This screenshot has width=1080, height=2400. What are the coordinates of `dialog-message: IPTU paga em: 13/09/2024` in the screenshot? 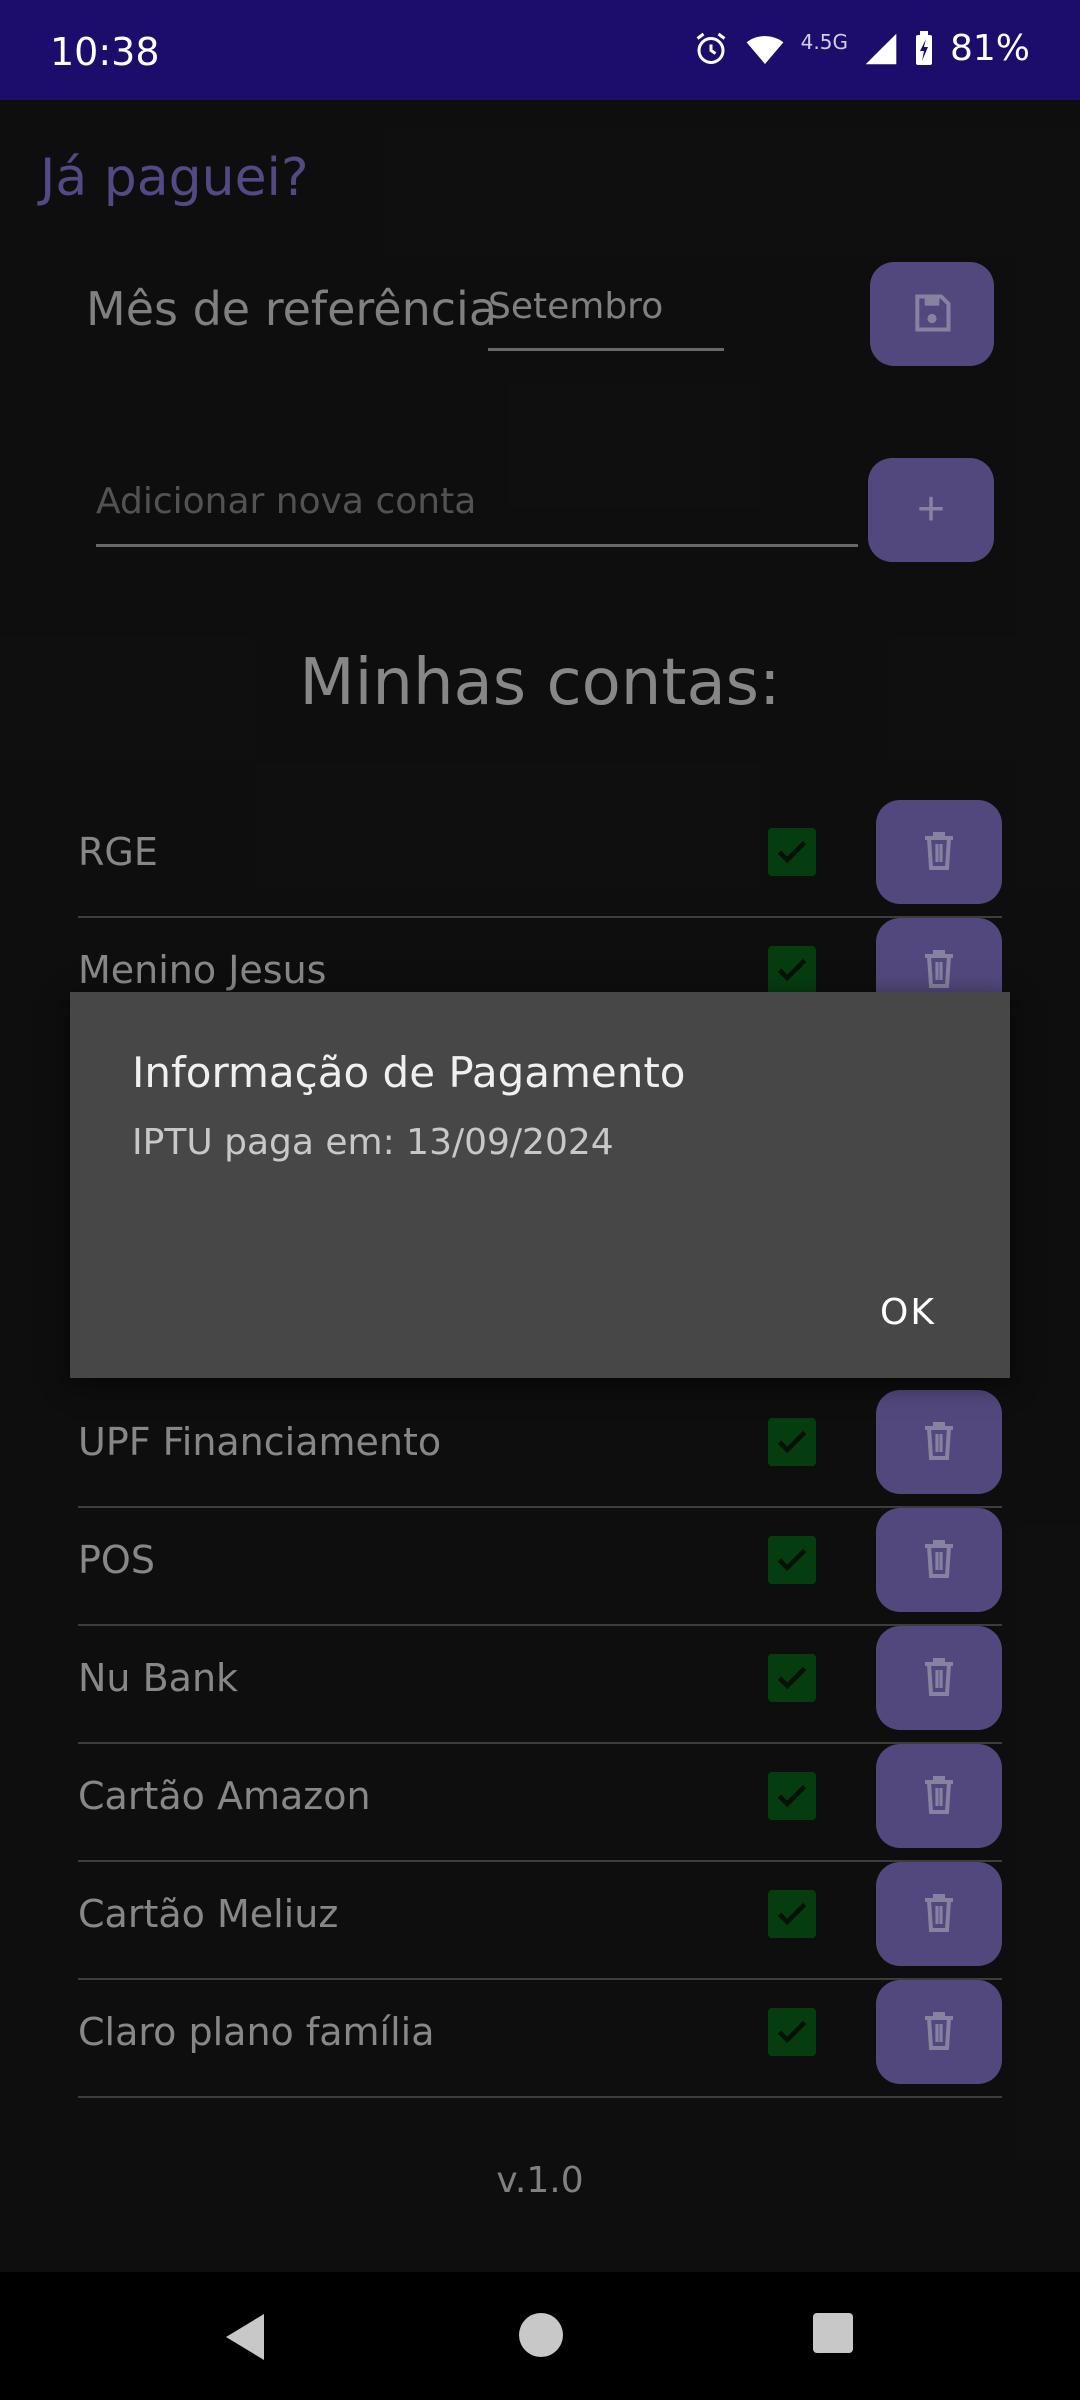 It's located at (373, 1142).